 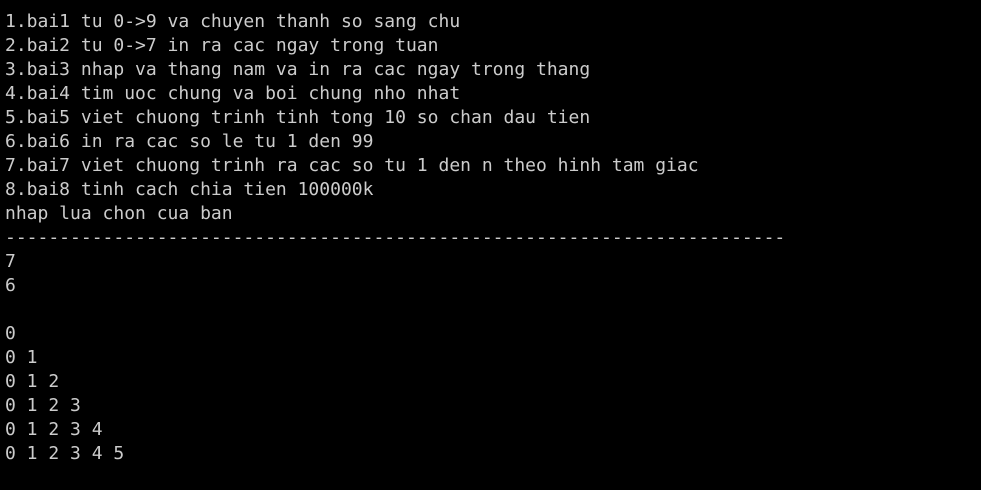 I want to click on triangle-row: 0 1 2, so click(x=32, y=381).